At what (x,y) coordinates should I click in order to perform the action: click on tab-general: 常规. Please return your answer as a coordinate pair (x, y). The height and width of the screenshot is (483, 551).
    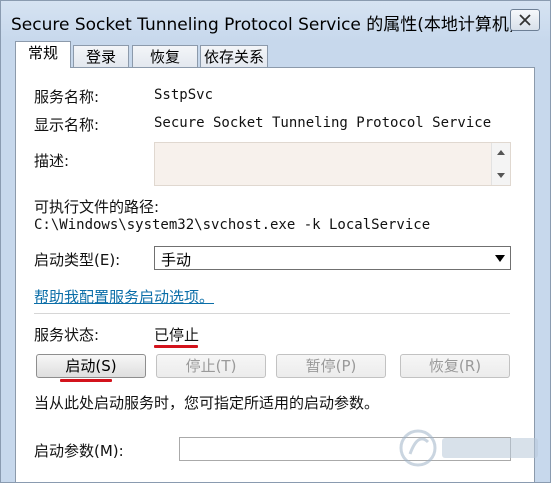
    Looking at the image, I should click on (43, 54).